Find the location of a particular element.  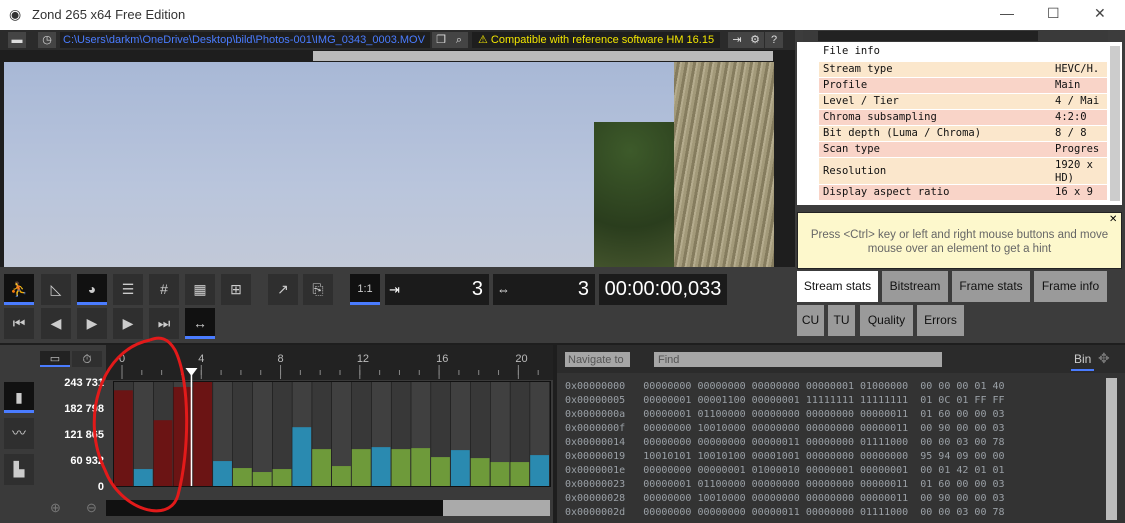

partition-icon: ⊞ is located at coordinates (236, 289).